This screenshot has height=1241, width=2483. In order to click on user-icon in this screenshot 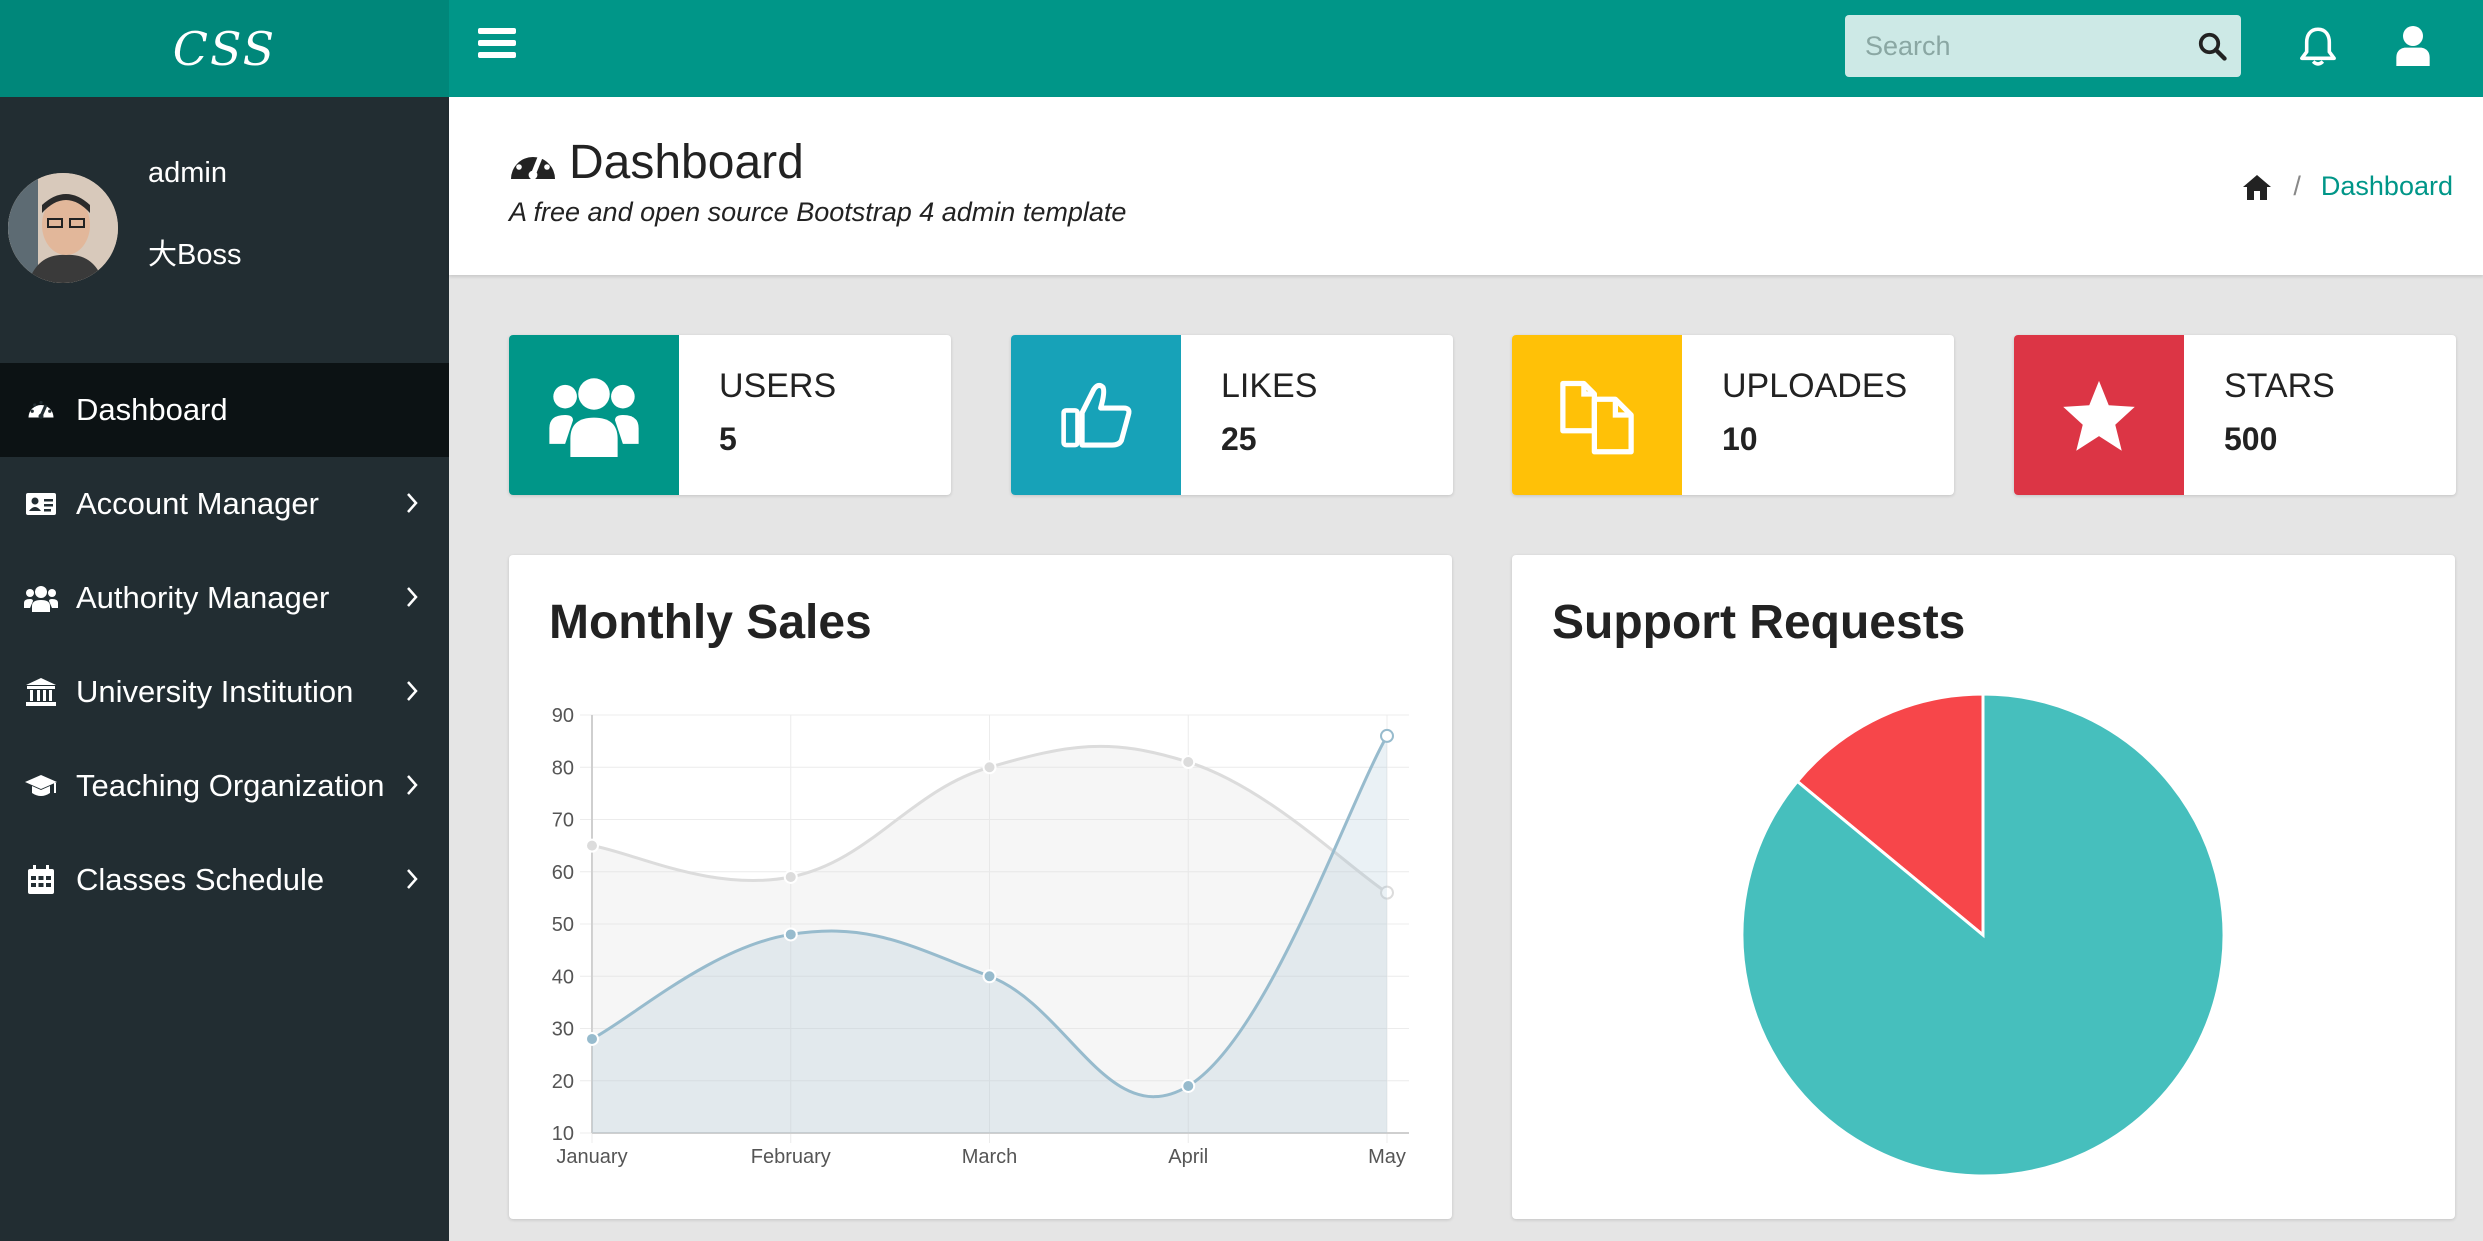, I will do `click(2413, 46)`.